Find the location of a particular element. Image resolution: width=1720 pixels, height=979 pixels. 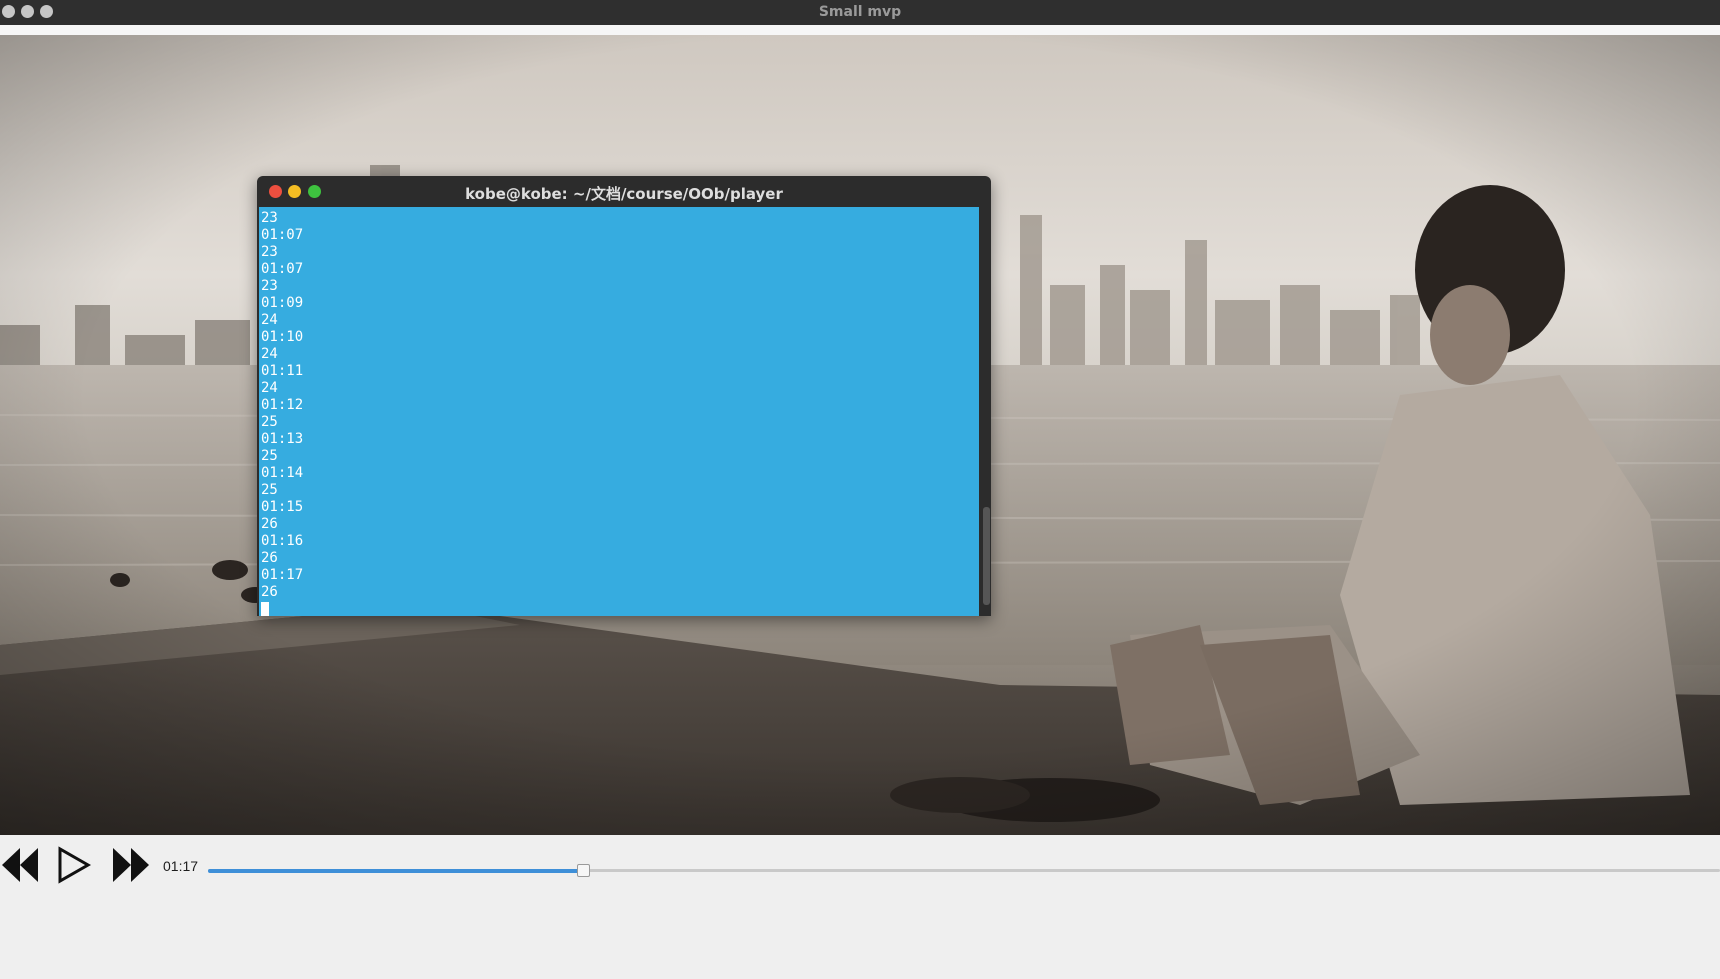

rewind-button is located at coordinates (20, 867).